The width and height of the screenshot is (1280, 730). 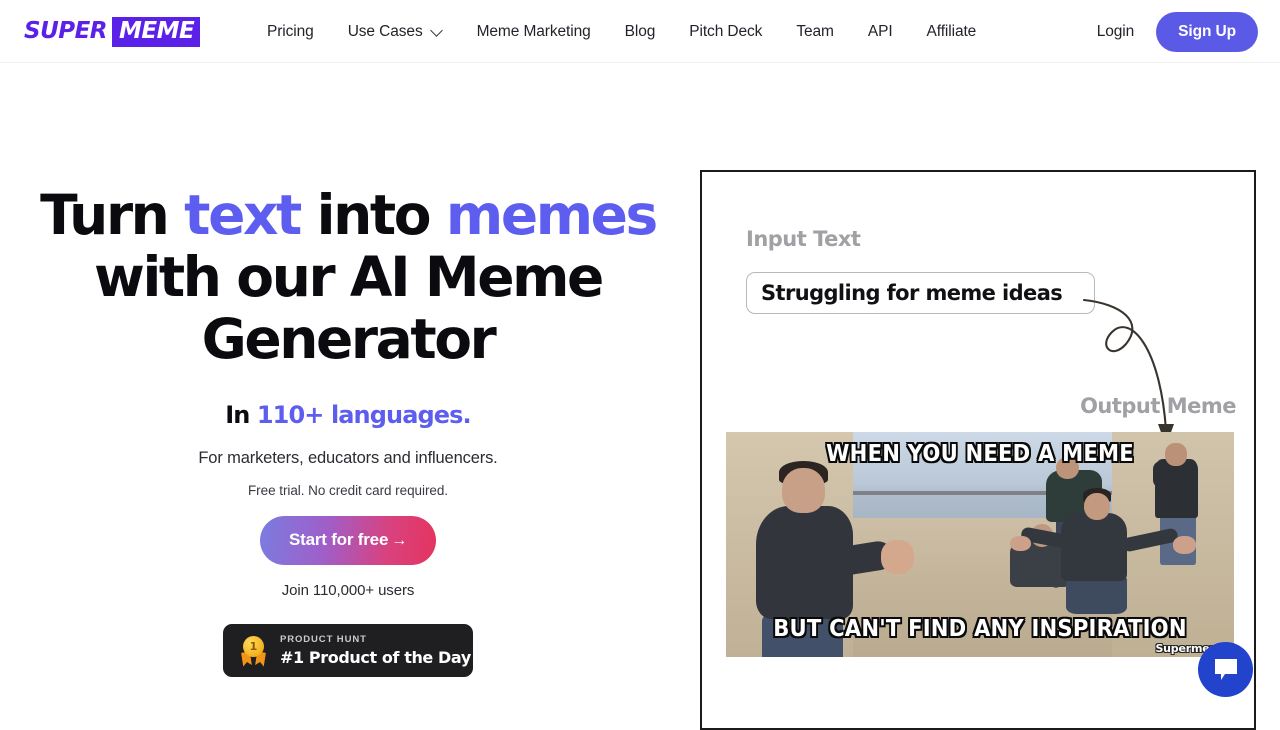 What do you see at coordinates (897, 557) in the screenshot?
I see `meme-figure-1-hand` at bounding box center [897, 557].